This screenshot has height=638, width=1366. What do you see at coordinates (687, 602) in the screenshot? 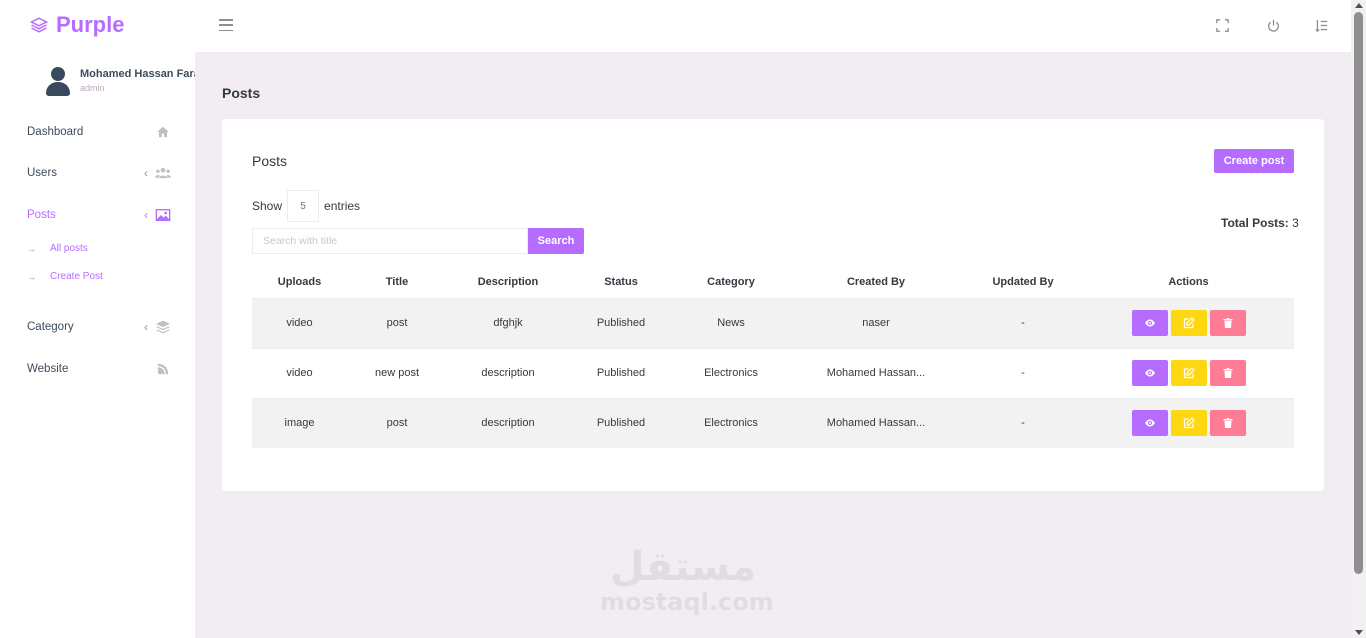
I see `watermark-latin: mostaql.com` at bounding box center [687, 602].